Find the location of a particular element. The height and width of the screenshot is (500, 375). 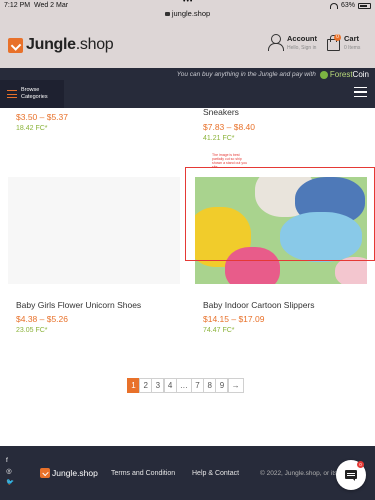

social-links: f ◎ 🐦 is located at coordinates (10, 472).